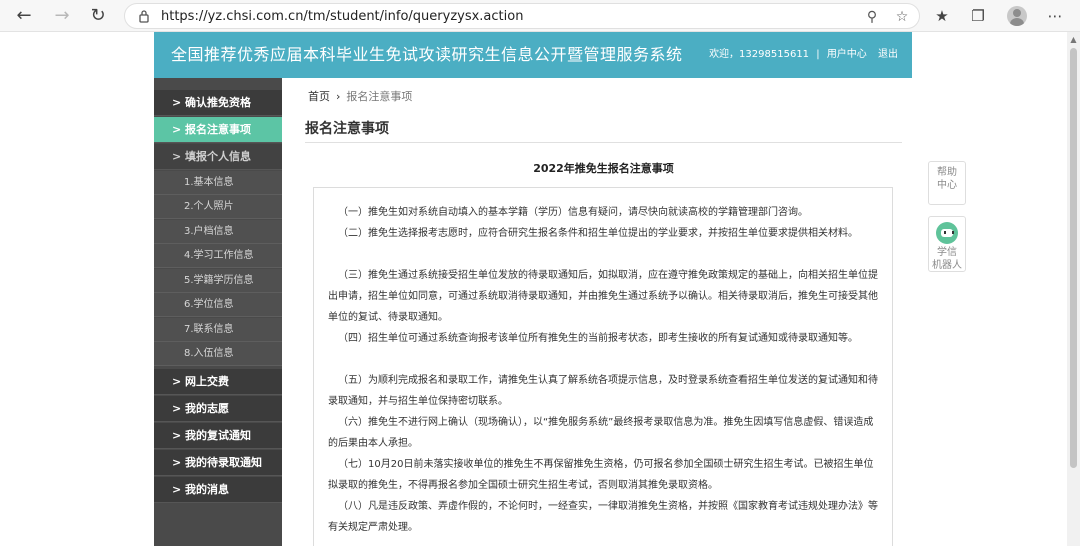 Image resolution: width=1080 pixels, height=546 pixels. Describe the element at coordinates (888, 54) in the screenshot. I see `logout-link: 退出` at that location.